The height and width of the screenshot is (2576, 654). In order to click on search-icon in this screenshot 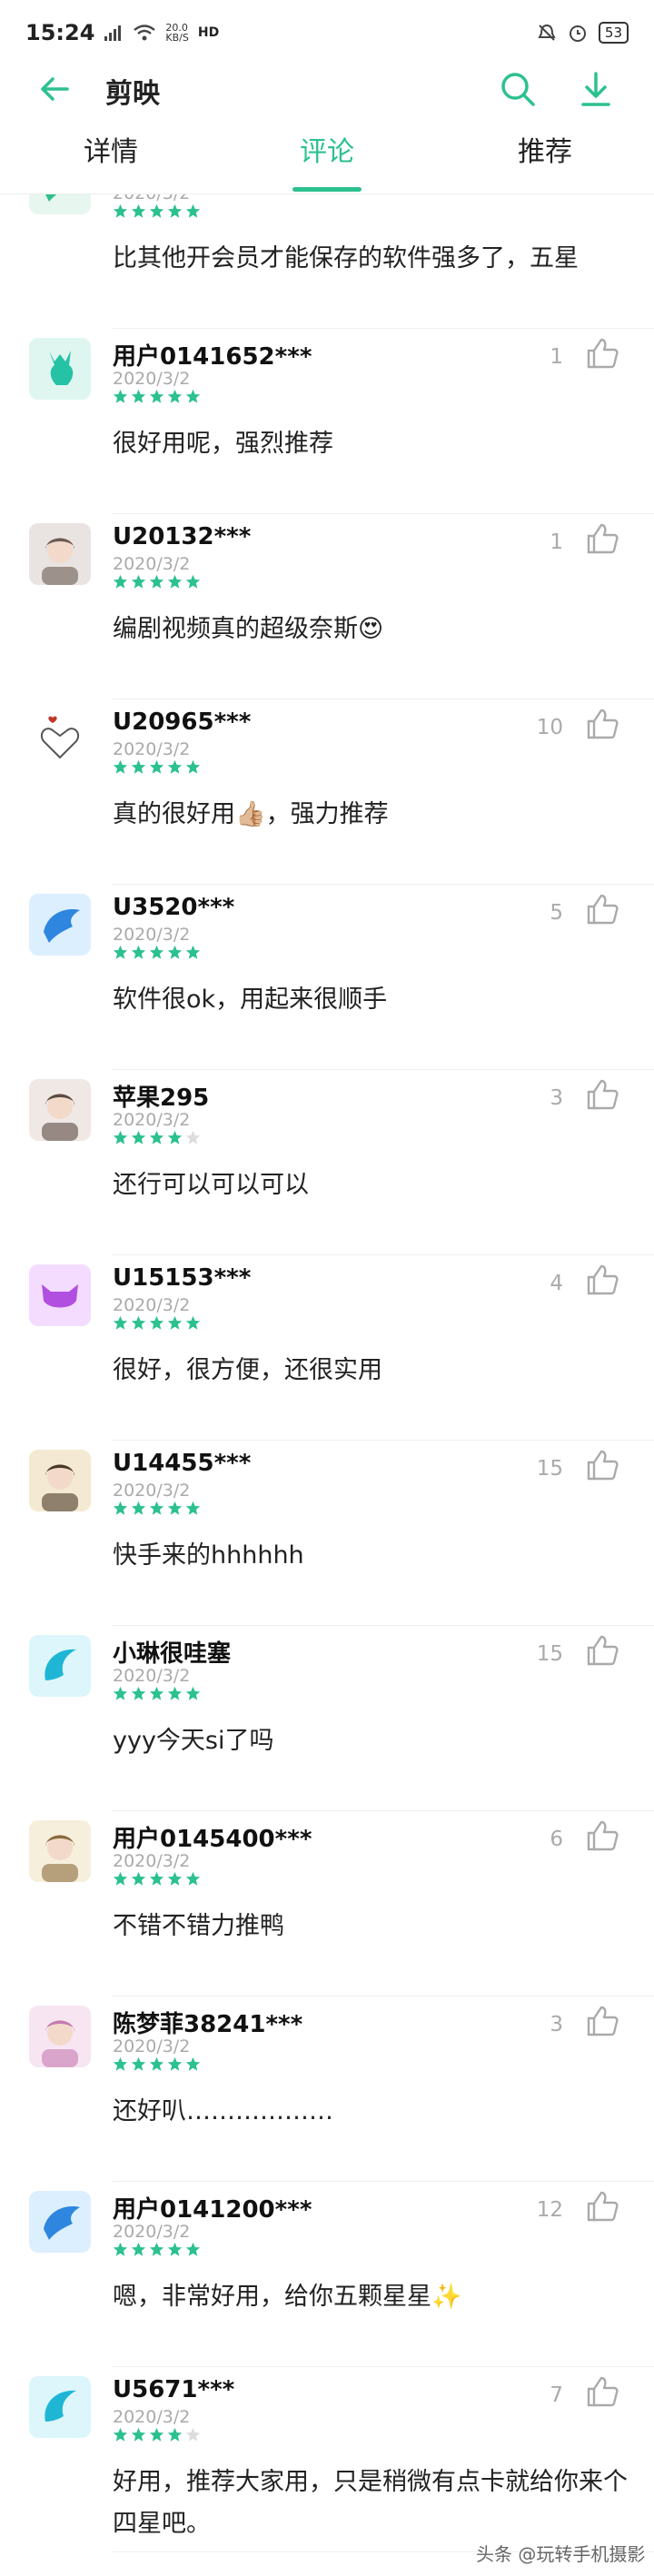, I will do `click(518, 89)`.